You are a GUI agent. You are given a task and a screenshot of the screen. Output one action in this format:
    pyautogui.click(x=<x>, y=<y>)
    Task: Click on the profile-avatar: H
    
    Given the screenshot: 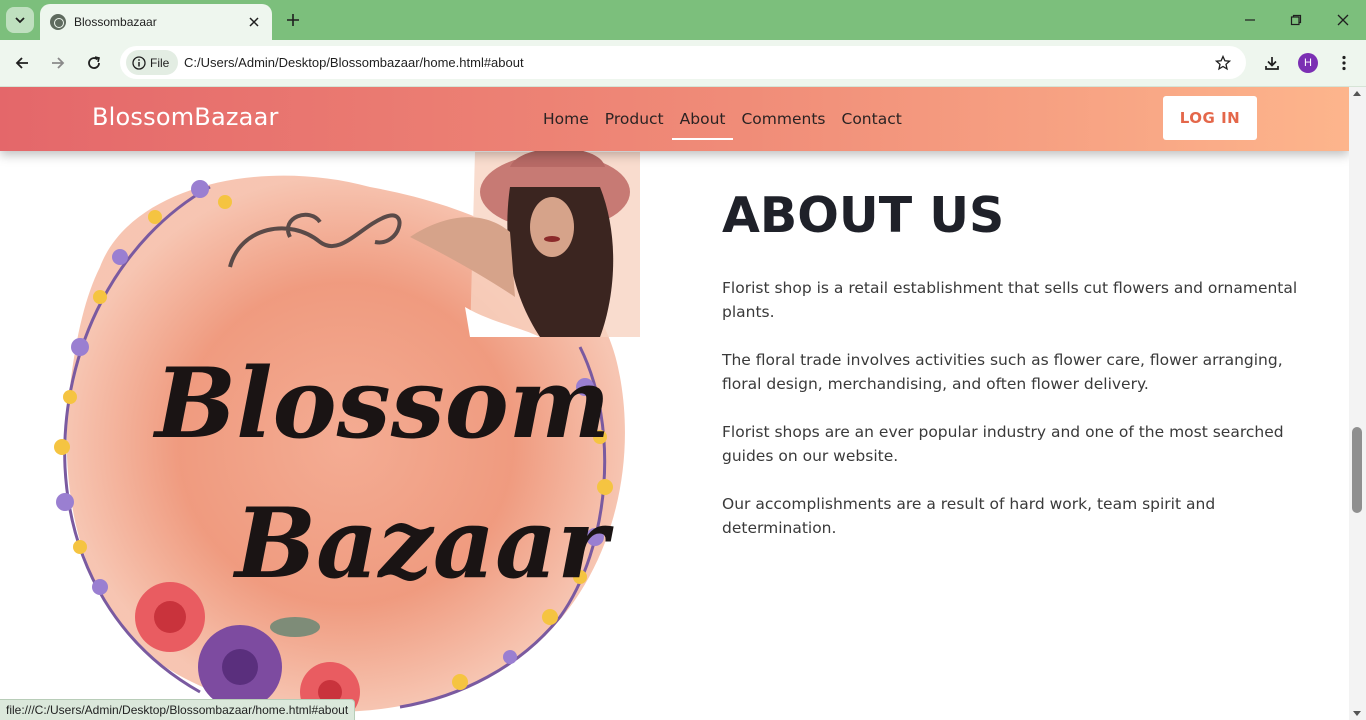 What is the action you would take?
    pyautogui.click(x=1308, y=63)
    